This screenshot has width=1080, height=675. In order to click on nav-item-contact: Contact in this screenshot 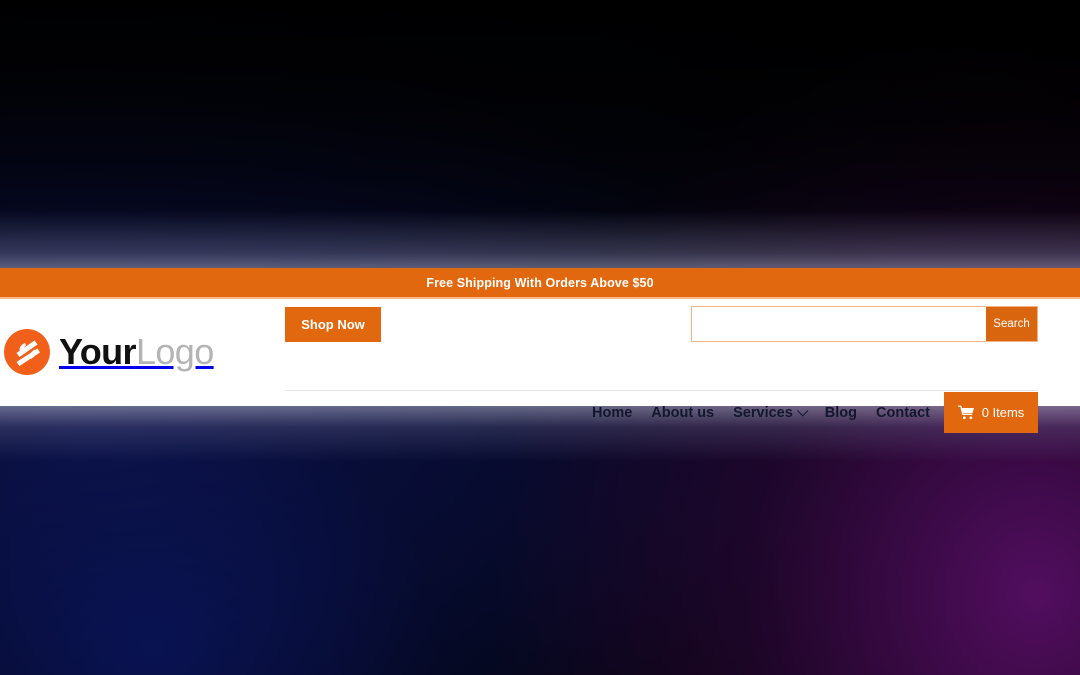, I will do `click(903, 413)`.